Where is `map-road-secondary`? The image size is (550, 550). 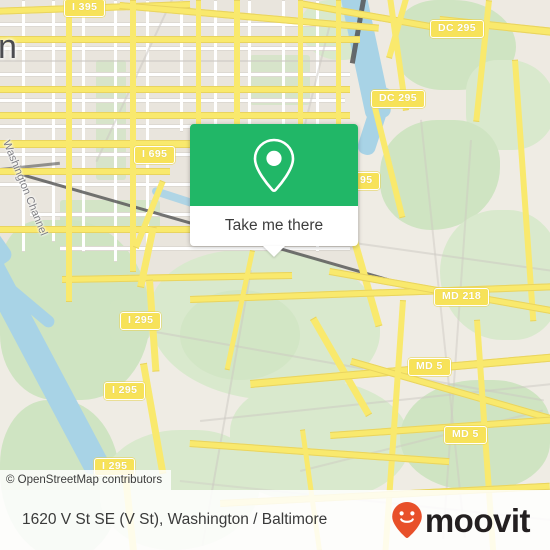 map-road-secondary is located at coordinates (170, 61).